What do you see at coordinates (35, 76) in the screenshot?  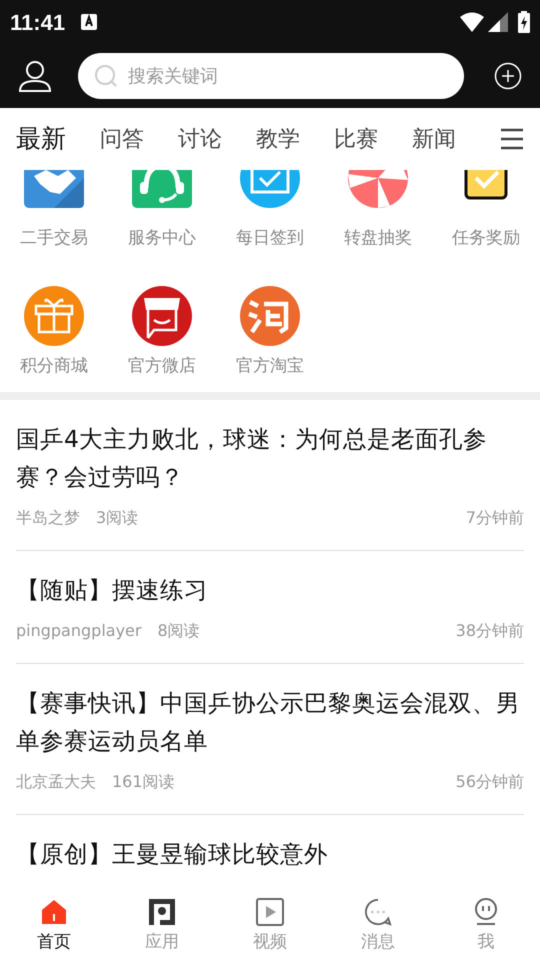 I see `user-icon` at bounding box center [35, 76].